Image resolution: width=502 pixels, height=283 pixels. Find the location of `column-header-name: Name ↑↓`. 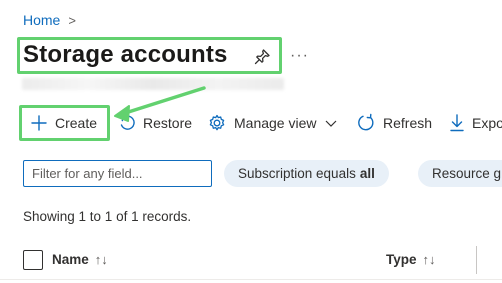

column-header-name: Name ↑↓ is located at coordinates (80, 259).